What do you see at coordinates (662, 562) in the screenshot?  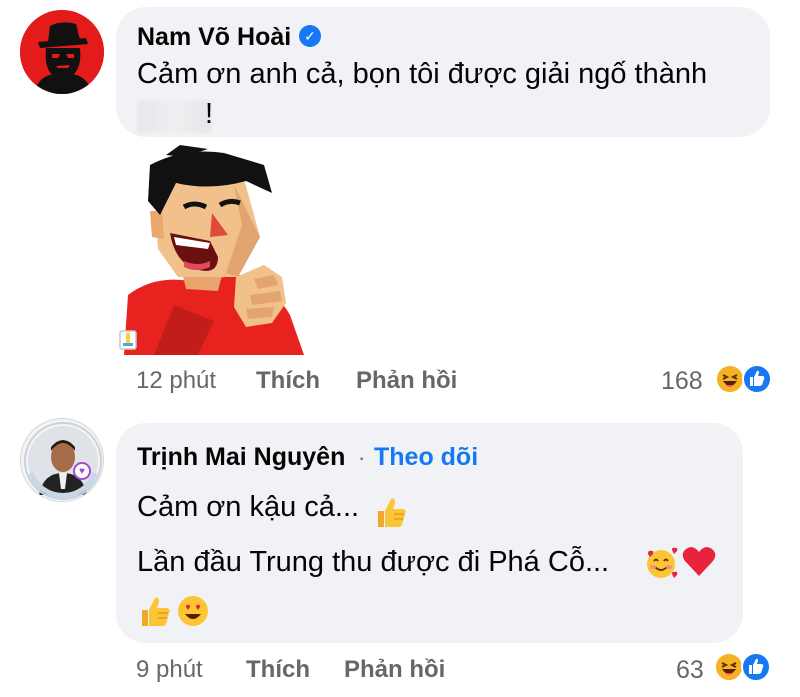 I see `smiling-face-with-hearts-icon` at bounding box center [662, 562].